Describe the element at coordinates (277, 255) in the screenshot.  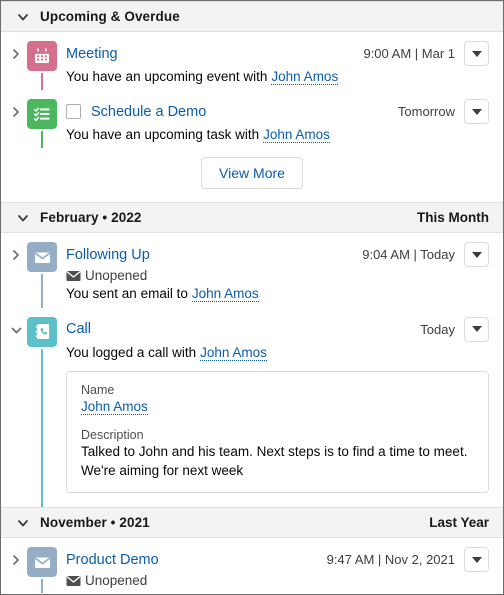
I see `item-header-row: Following Up 9:04 AM | Today` at that location.